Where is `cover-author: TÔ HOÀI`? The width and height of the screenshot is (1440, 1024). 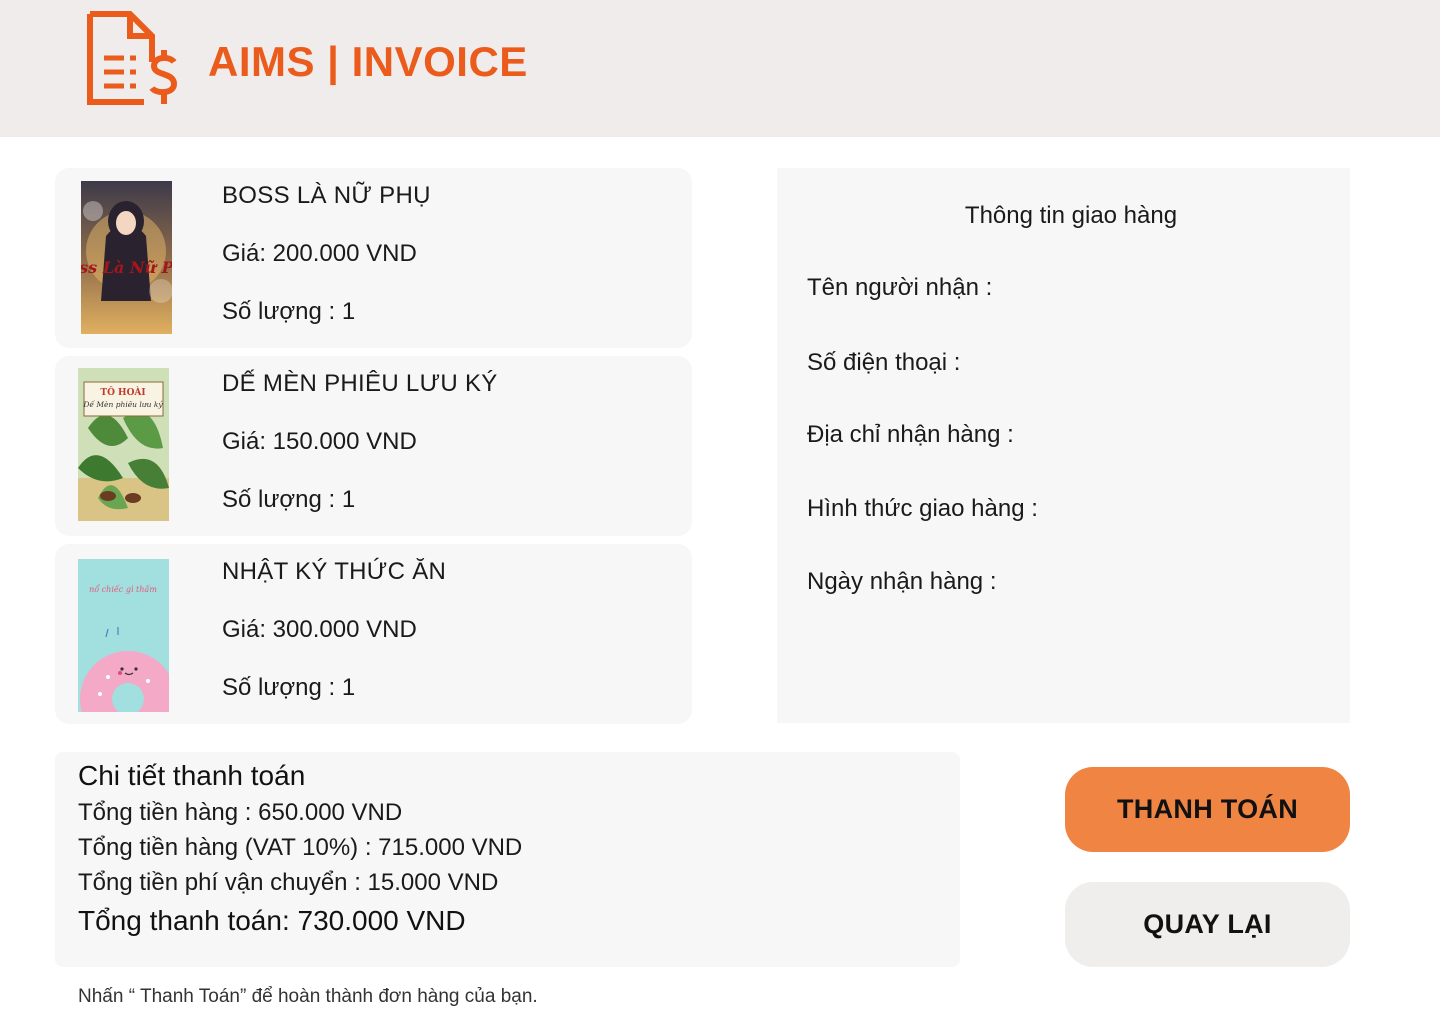 cover-author: TÔ HOÀI is located at coordinates (122, 392).